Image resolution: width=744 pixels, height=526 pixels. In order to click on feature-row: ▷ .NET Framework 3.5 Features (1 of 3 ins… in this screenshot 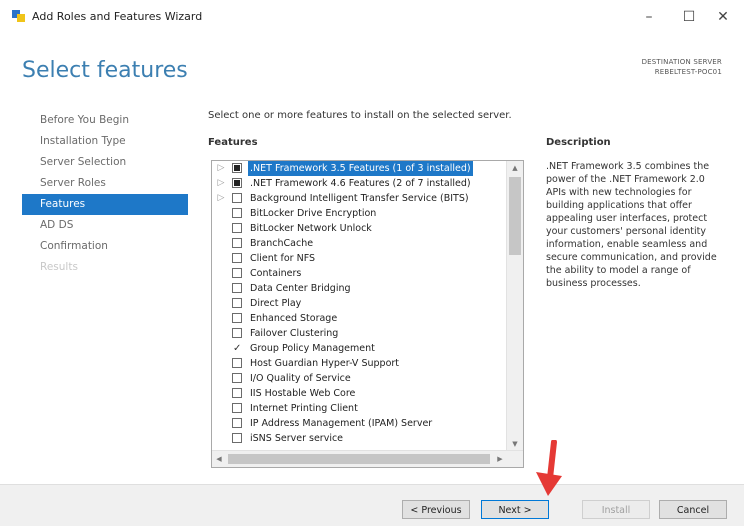, I will do `click(359, 168)`.